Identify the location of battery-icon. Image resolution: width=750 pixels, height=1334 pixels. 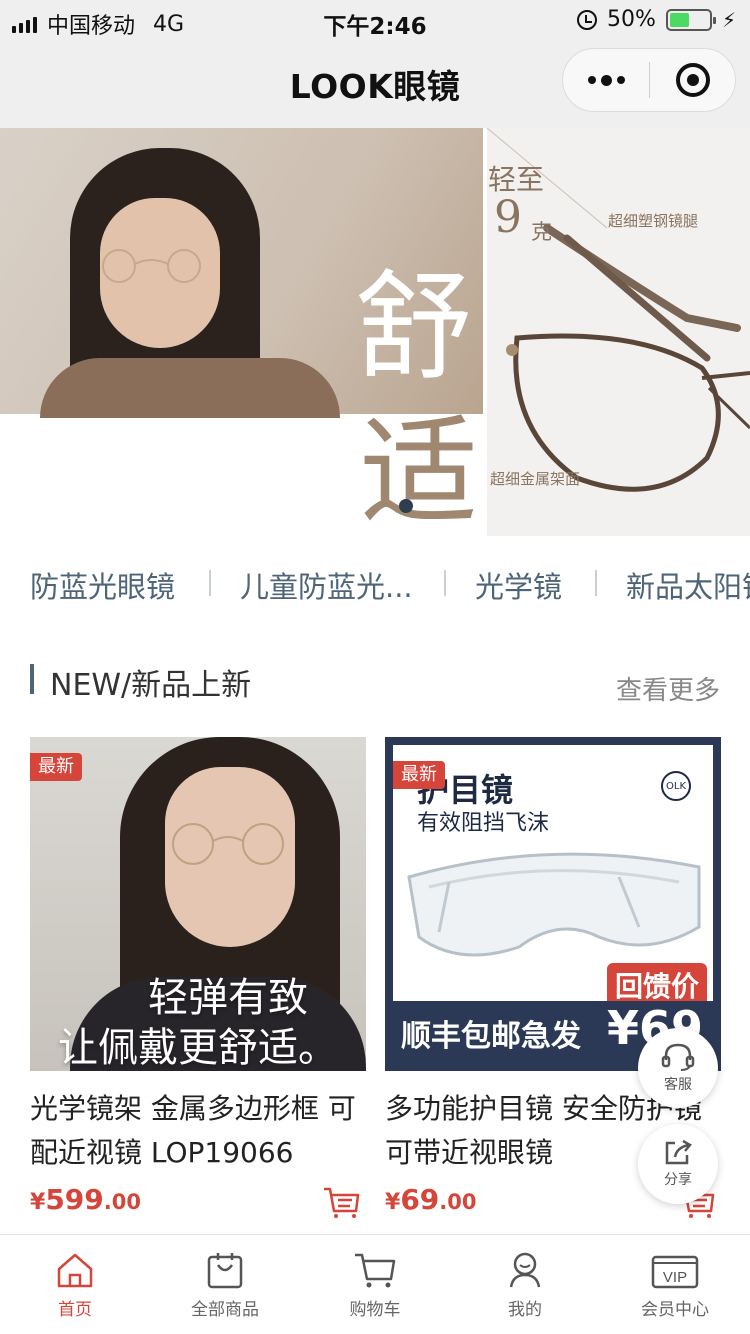
(690, 19).